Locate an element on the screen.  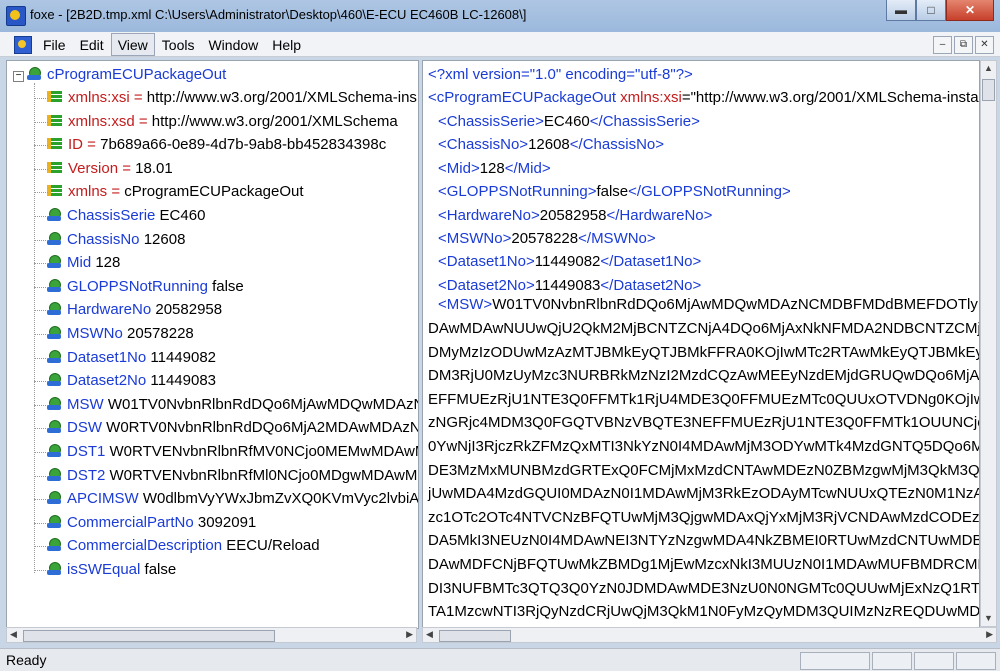
tree-element-row: CommercialDescription EECU/Reload is located at coordinates (183, 546).